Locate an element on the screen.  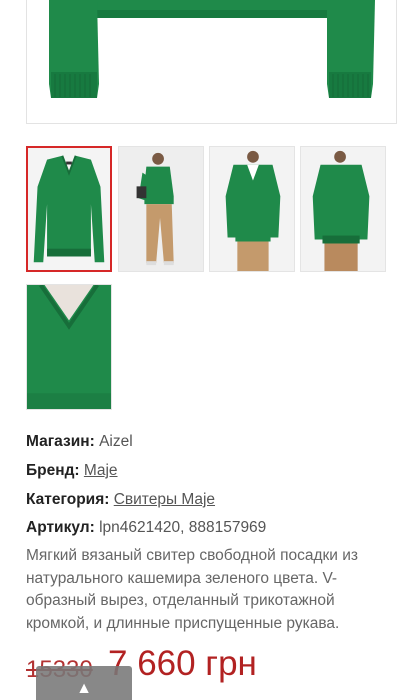
thumb-model-front is located at coordinates (252, 209).